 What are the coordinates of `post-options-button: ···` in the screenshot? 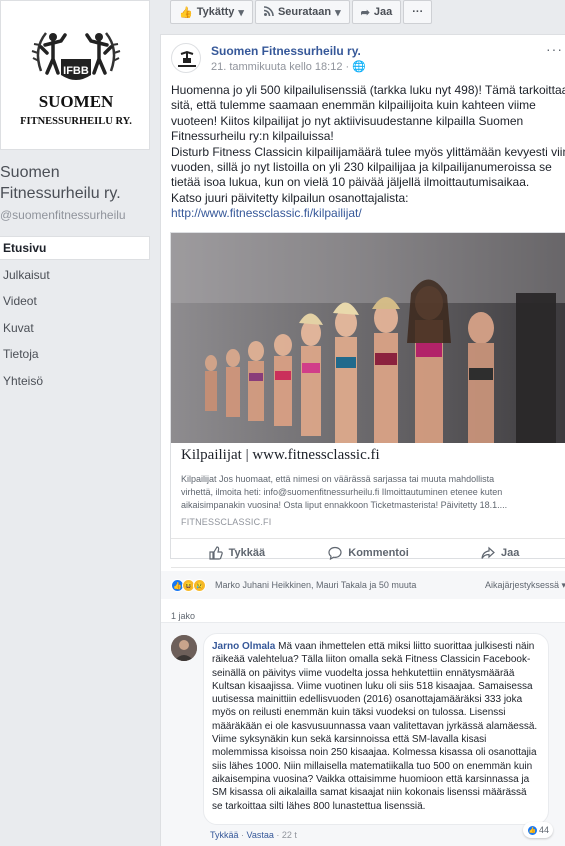 It's located at (554, 49).